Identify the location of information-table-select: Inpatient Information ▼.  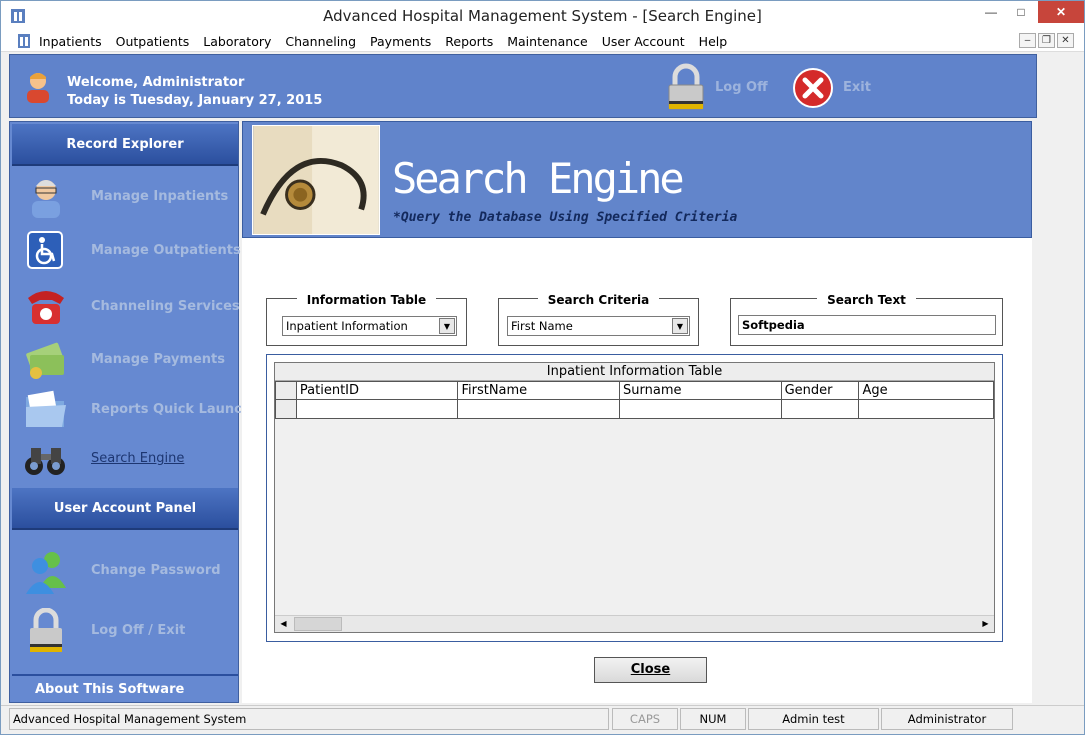
(369, 326).